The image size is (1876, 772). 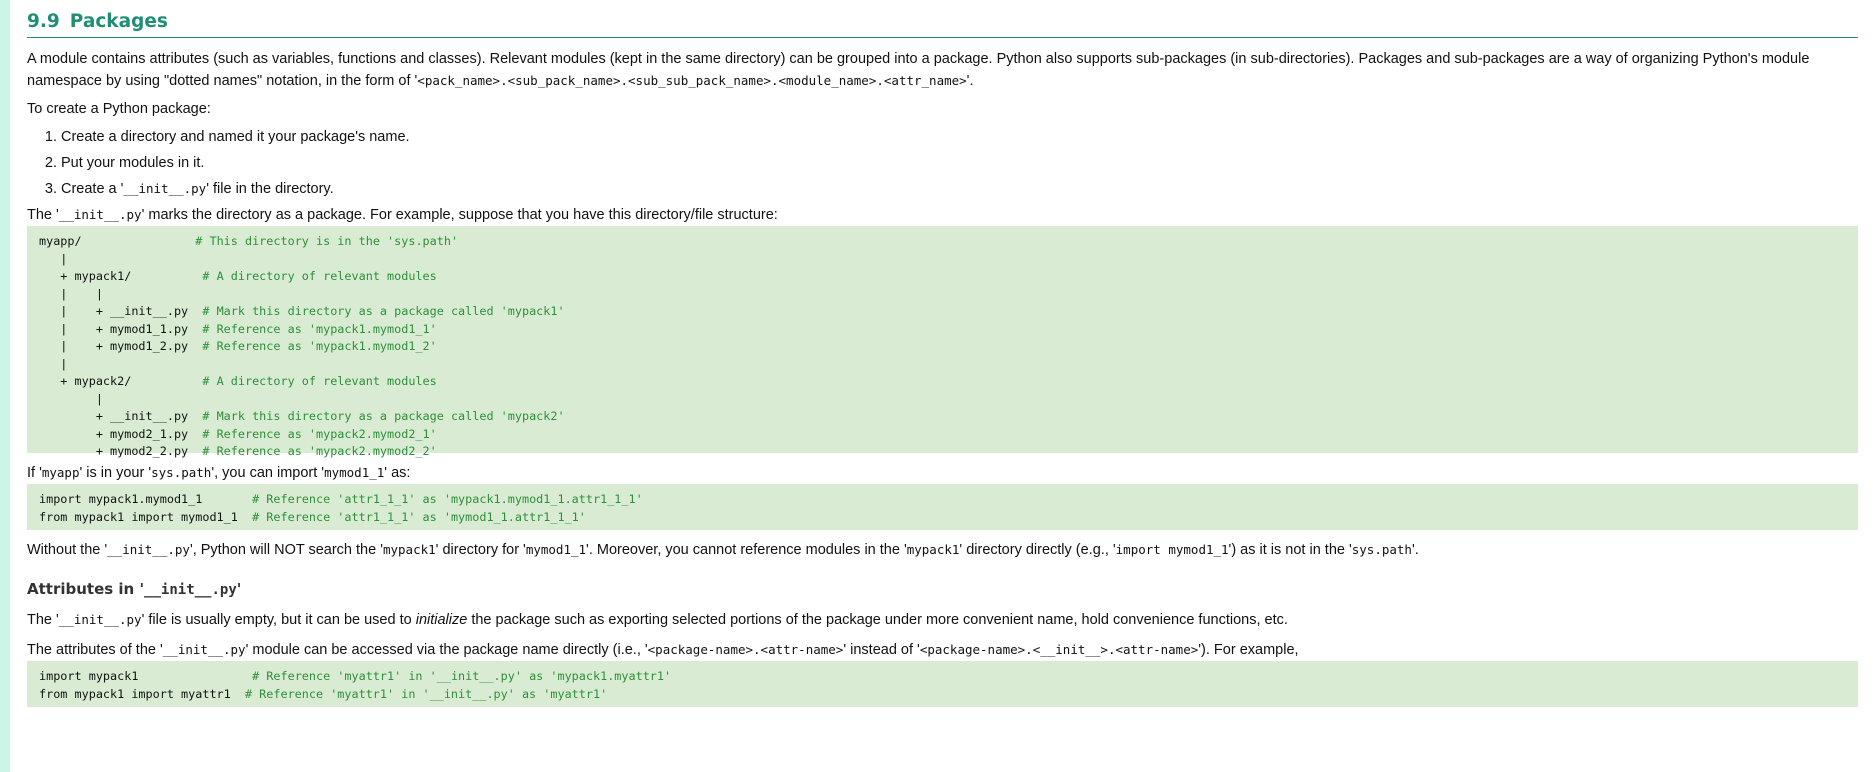 I want to click on code-text: + __init__.py, so click(x=121, y=416).